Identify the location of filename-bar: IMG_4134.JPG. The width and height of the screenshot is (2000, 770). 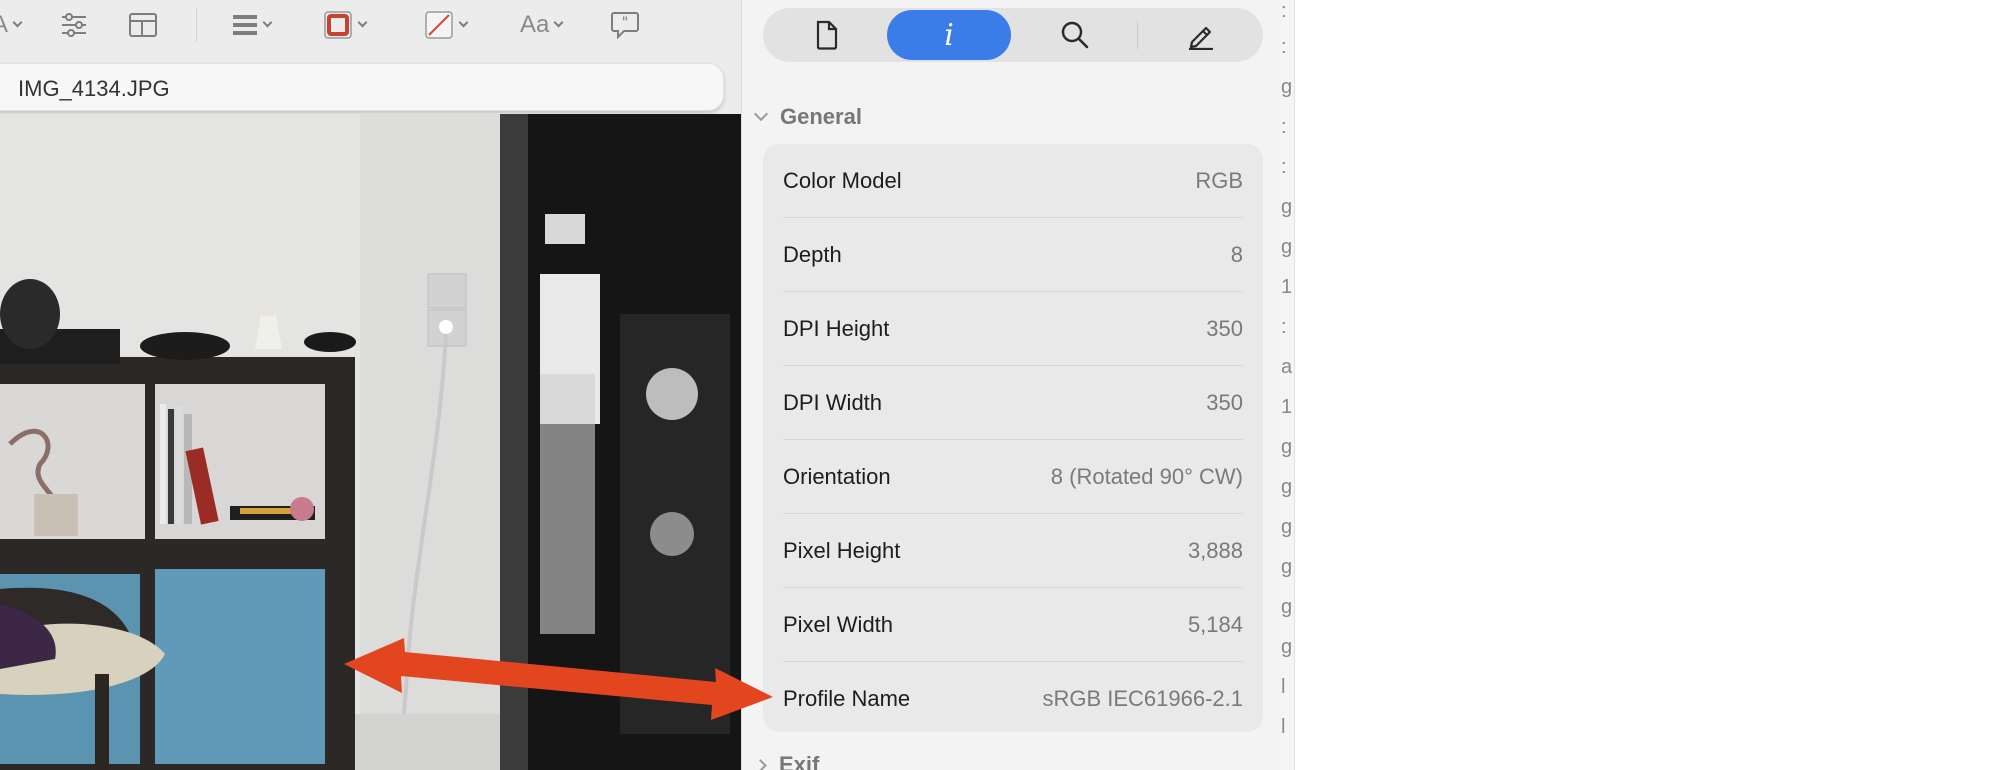
(362, 87).